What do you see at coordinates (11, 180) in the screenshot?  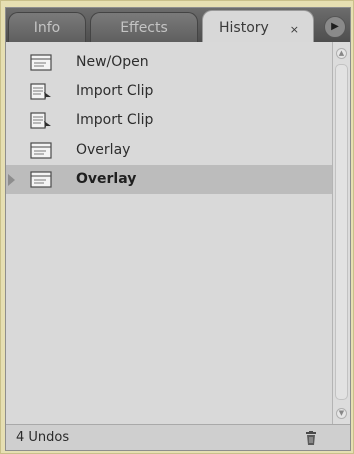 I see `current-state-pointer-icon` at bounding box center [11, 180].